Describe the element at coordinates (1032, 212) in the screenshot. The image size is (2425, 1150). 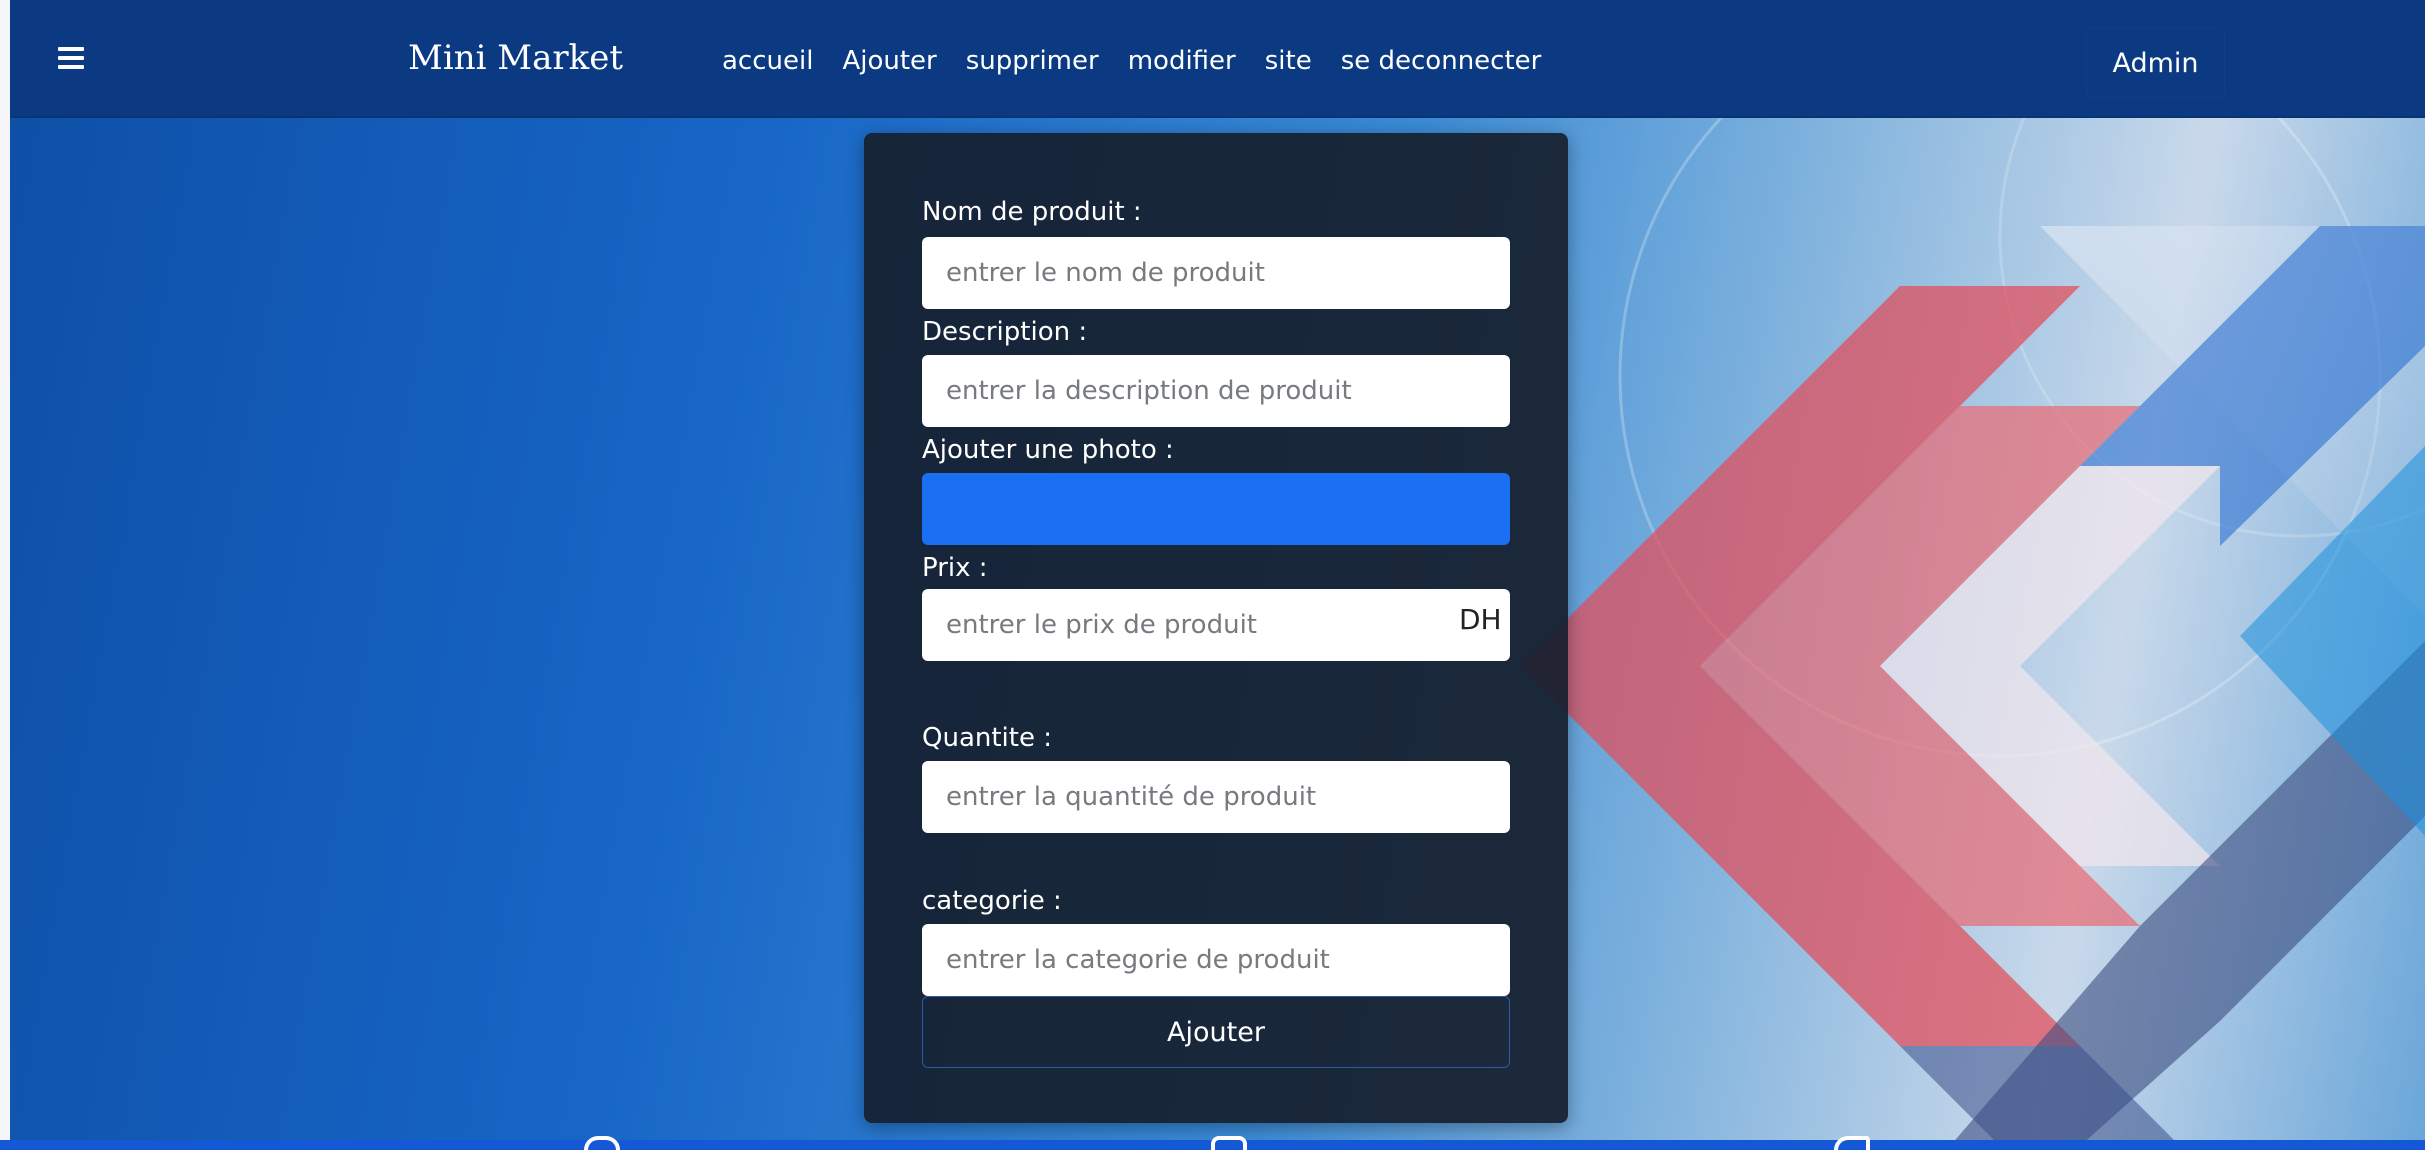
I see `product-name-label: Nom de produit :` at that location.